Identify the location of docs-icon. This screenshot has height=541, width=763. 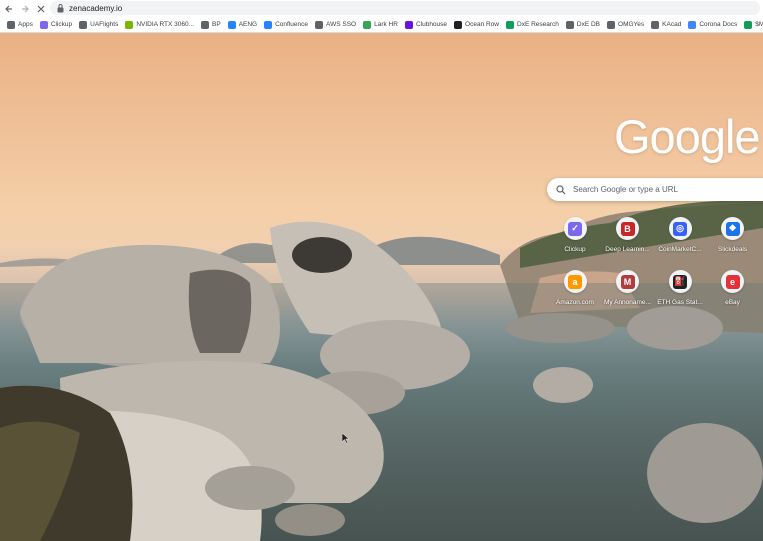
(692, 24).